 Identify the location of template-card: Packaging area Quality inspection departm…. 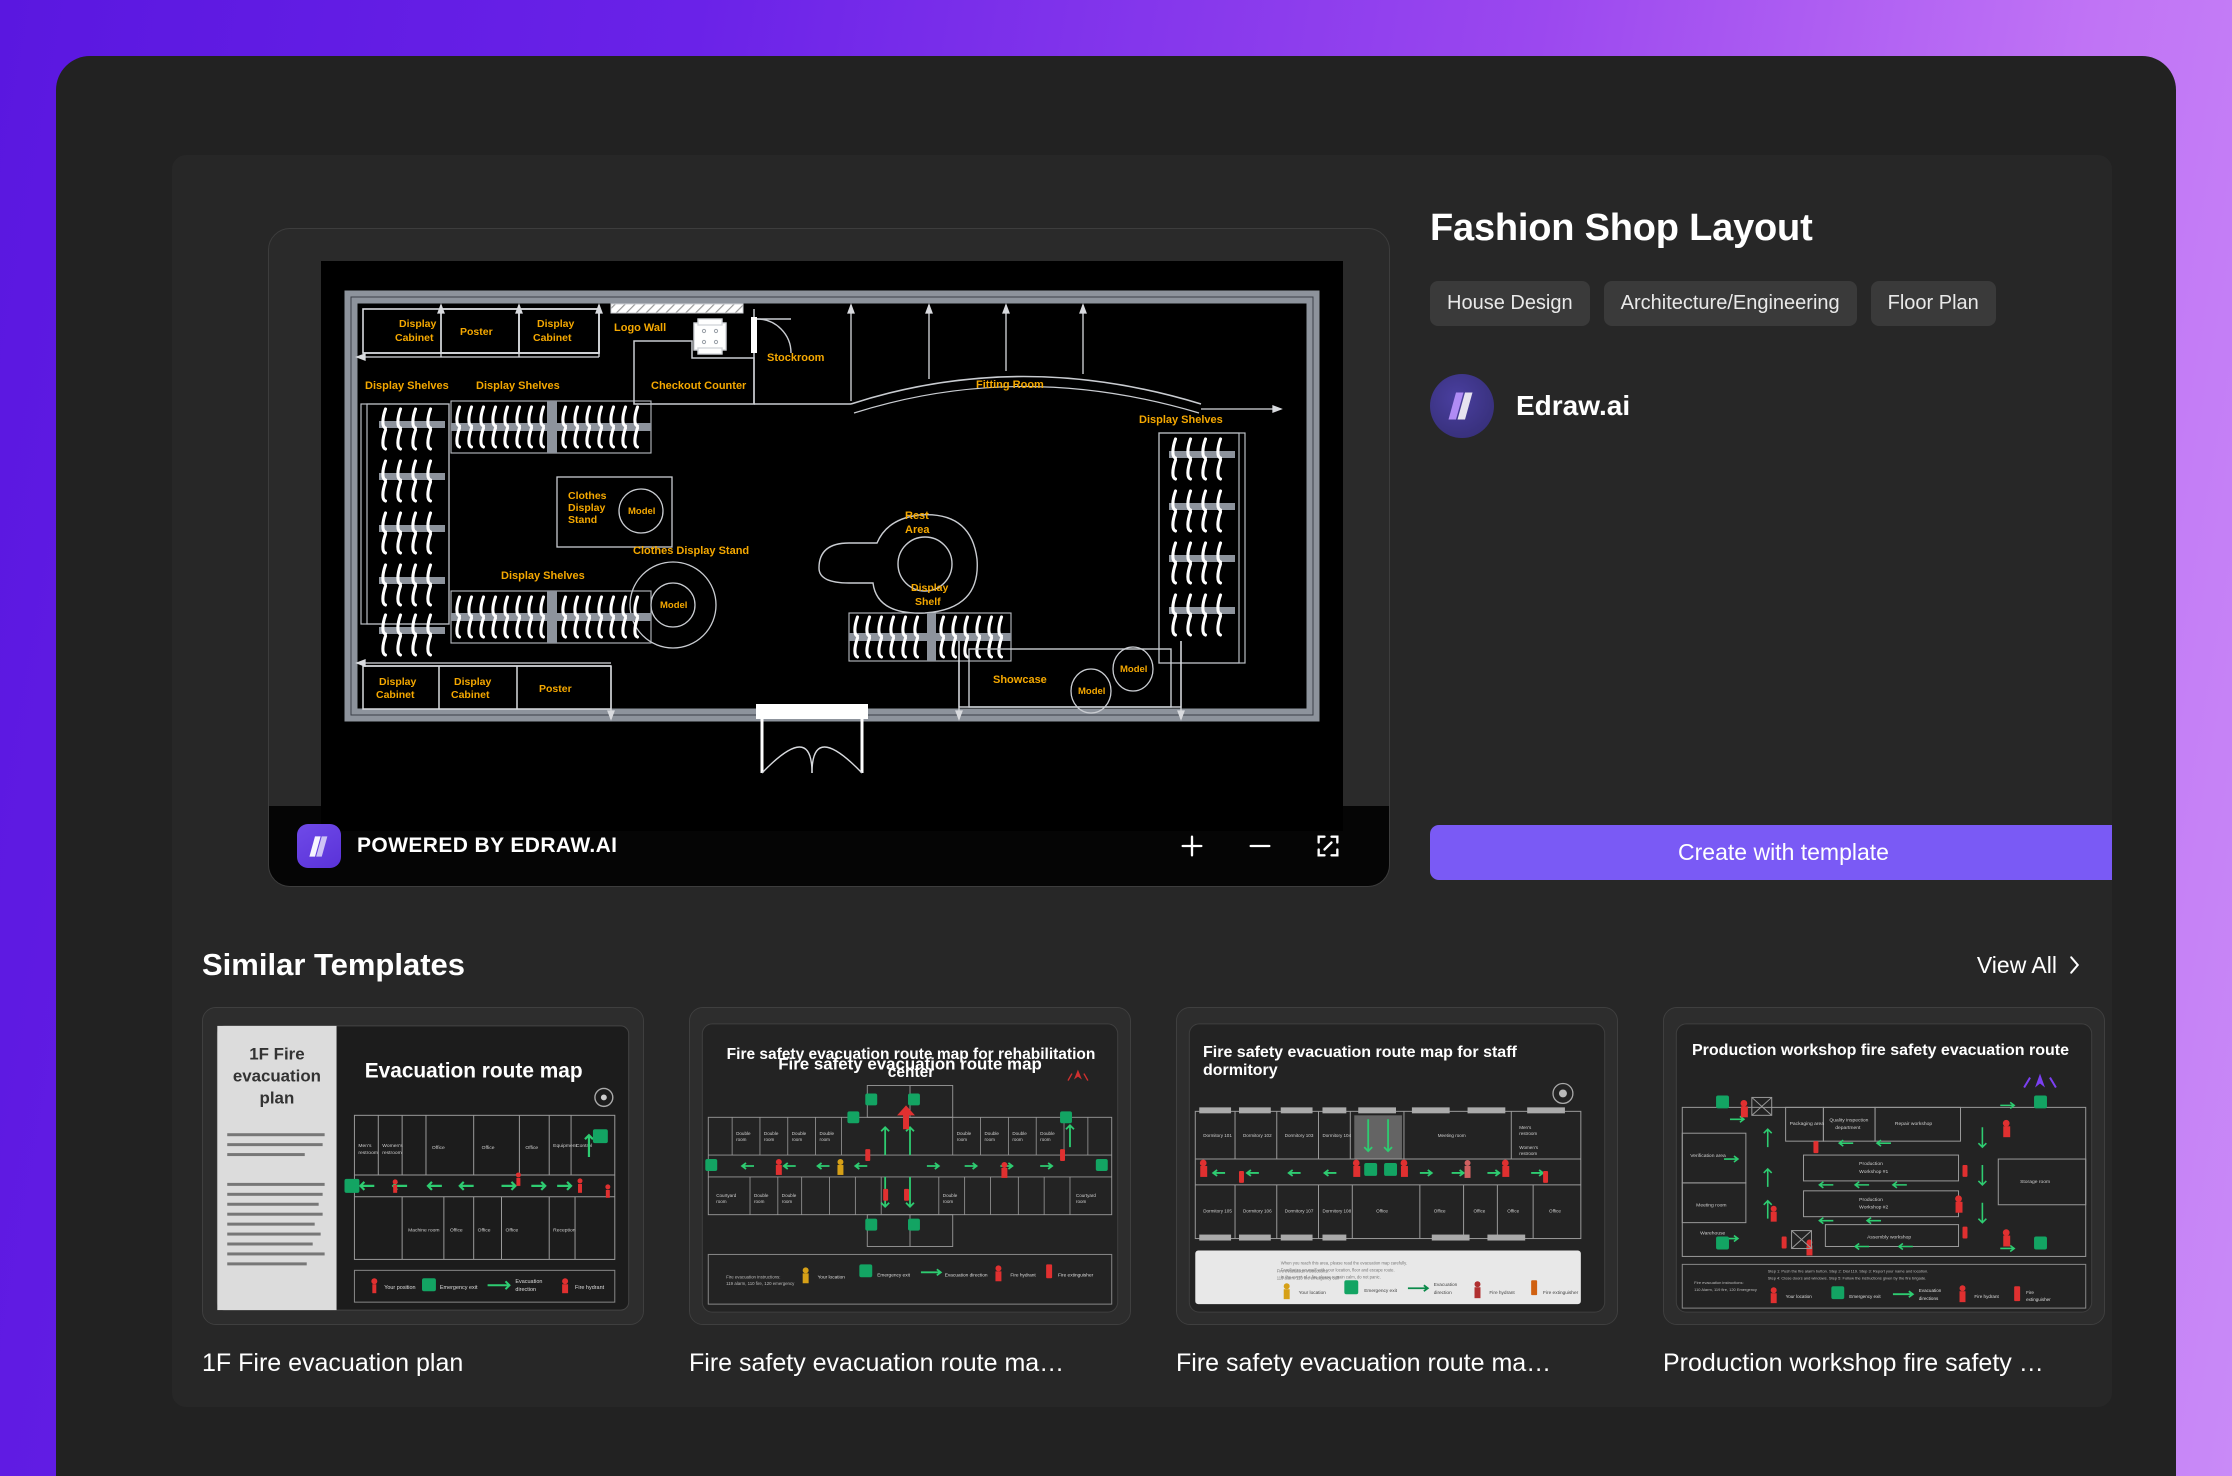
(1884, 1192).